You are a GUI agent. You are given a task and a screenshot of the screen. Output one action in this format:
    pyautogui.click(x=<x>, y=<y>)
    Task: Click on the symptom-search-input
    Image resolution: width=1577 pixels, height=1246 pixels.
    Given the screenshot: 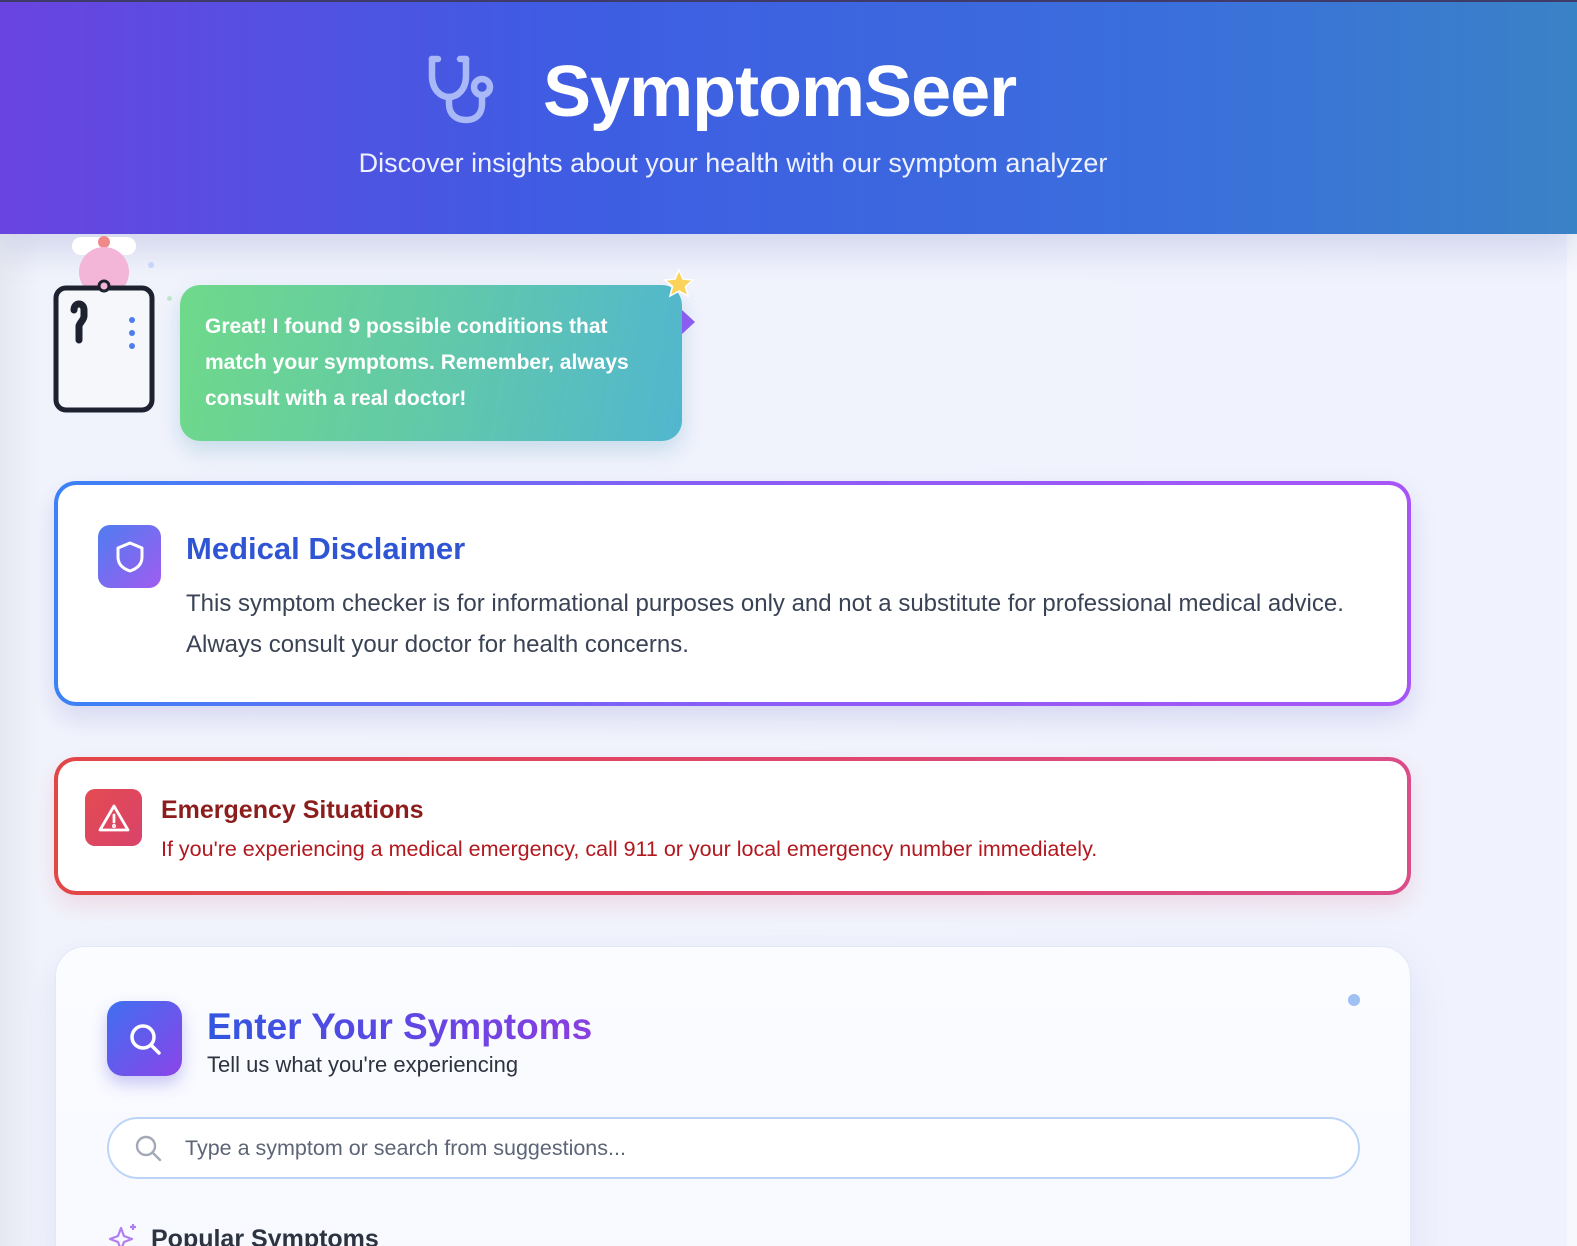 What is the action you would take?
    pyautogui.click(x=735, y=1148)
    